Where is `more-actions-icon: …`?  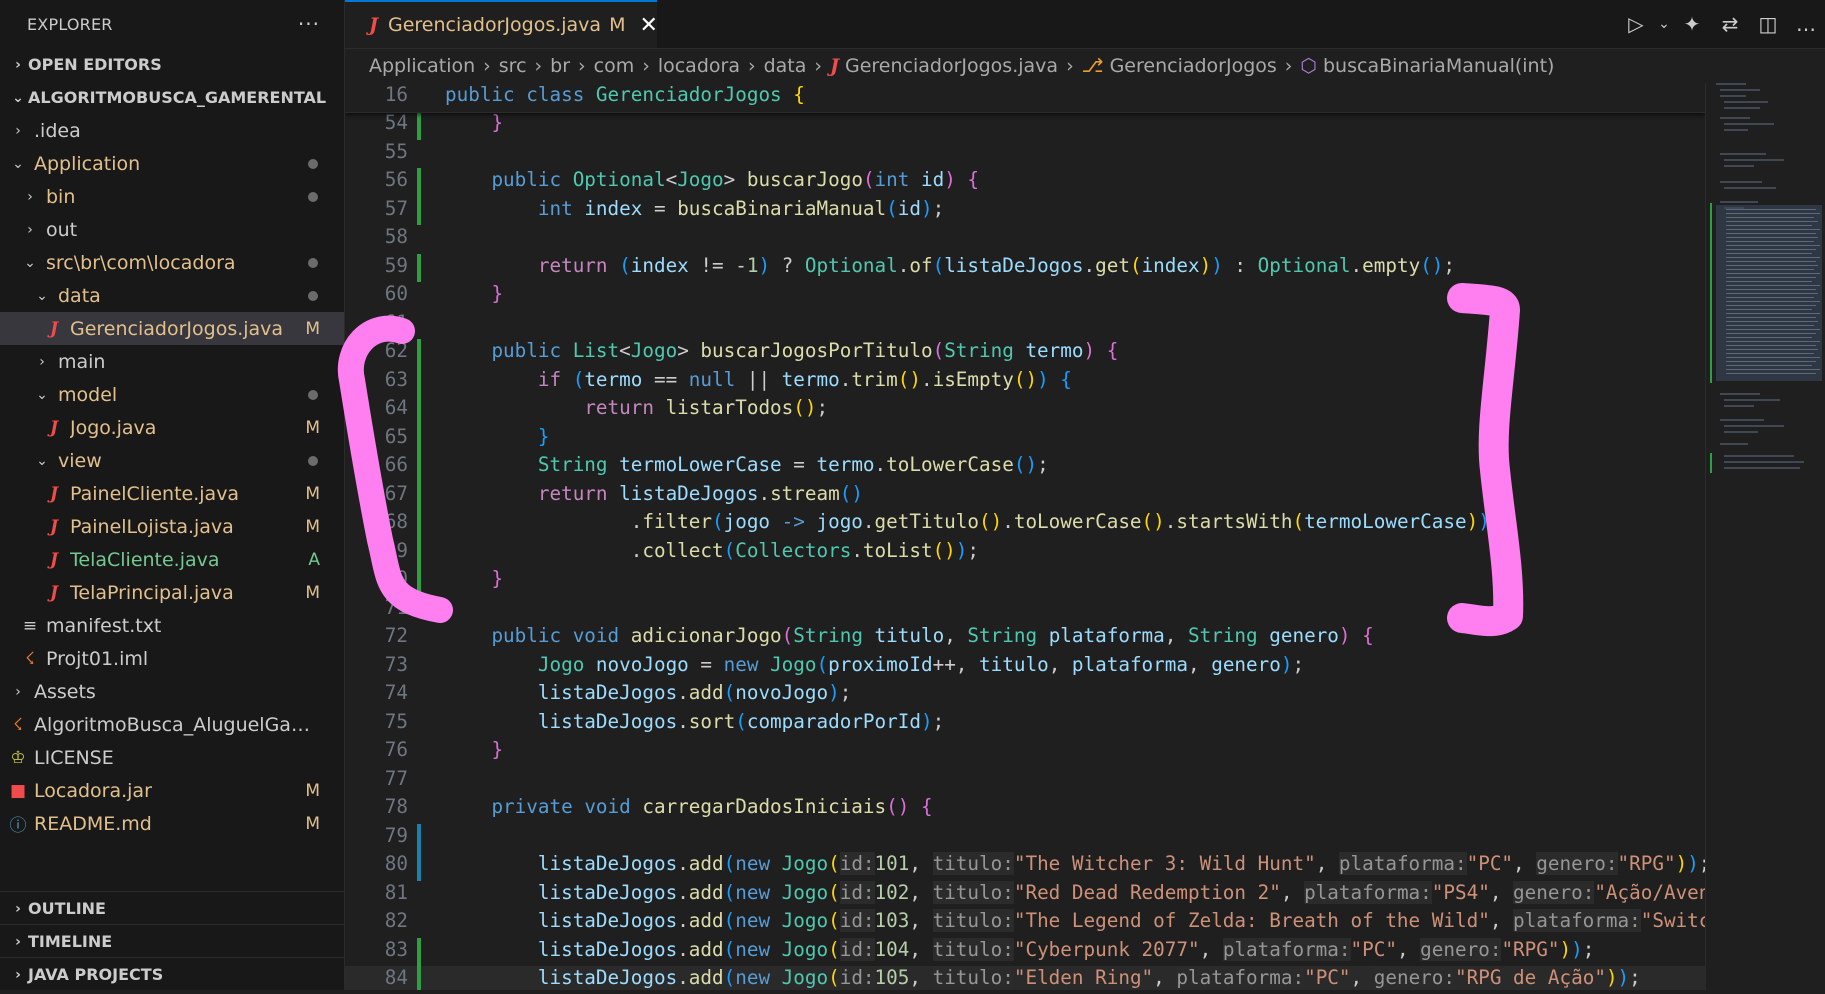
more-actions-icon: … is located at coordinates (1806, 24).